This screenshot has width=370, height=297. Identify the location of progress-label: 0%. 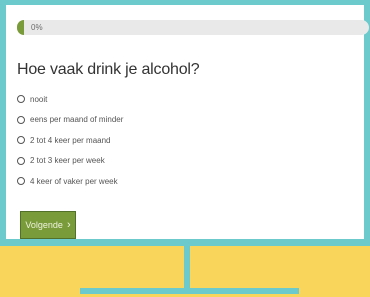
(37, 27).